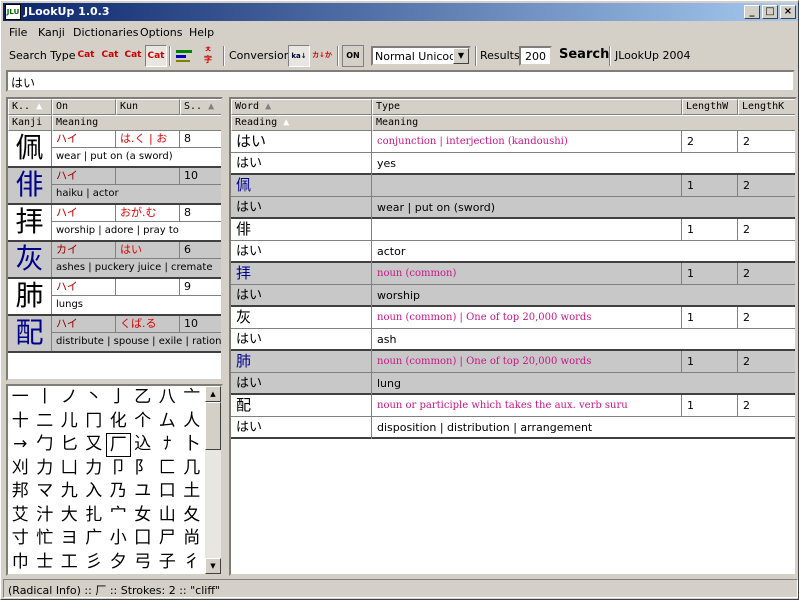 This screenshot has width=799, height=600. I want to click on word-header: Word ▲, so click(301, 107).